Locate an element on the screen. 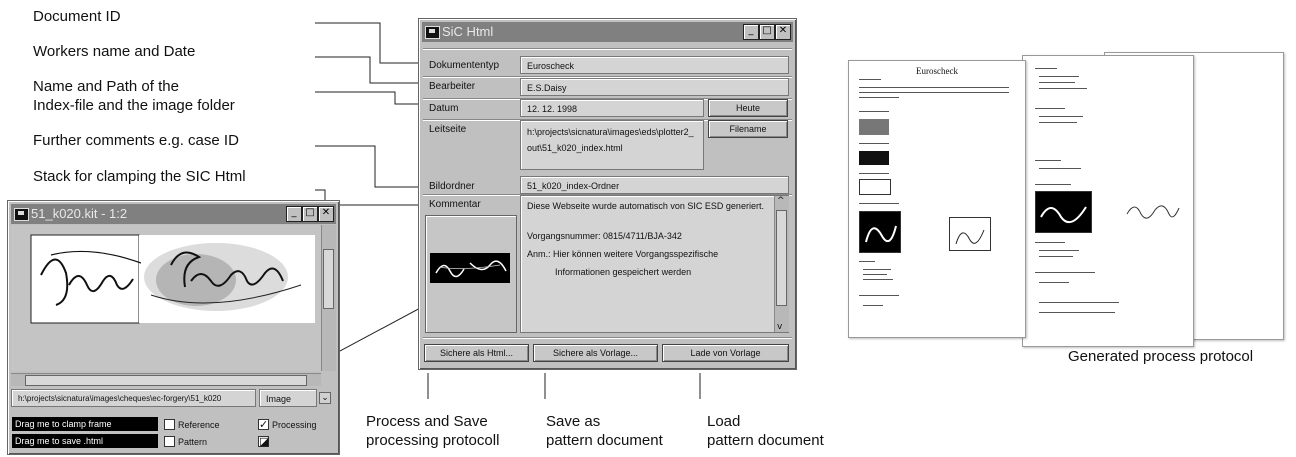 The width and height of the screenshot is (1296, 457). bearbeiter-field: E.S.Daisy is located at coordinates (654, 87).